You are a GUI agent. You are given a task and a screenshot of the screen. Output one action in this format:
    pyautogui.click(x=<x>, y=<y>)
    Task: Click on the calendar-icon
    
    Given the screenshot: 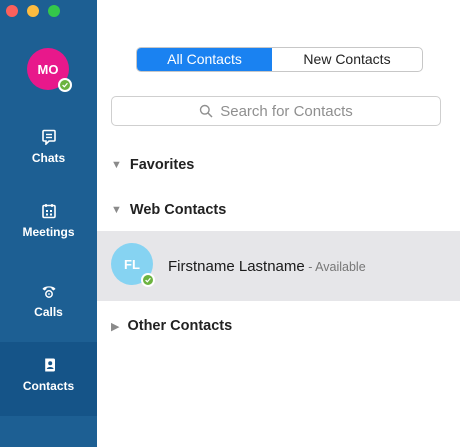 What is the action you would take?
    pyautogui.click(x=48, y=211)
    